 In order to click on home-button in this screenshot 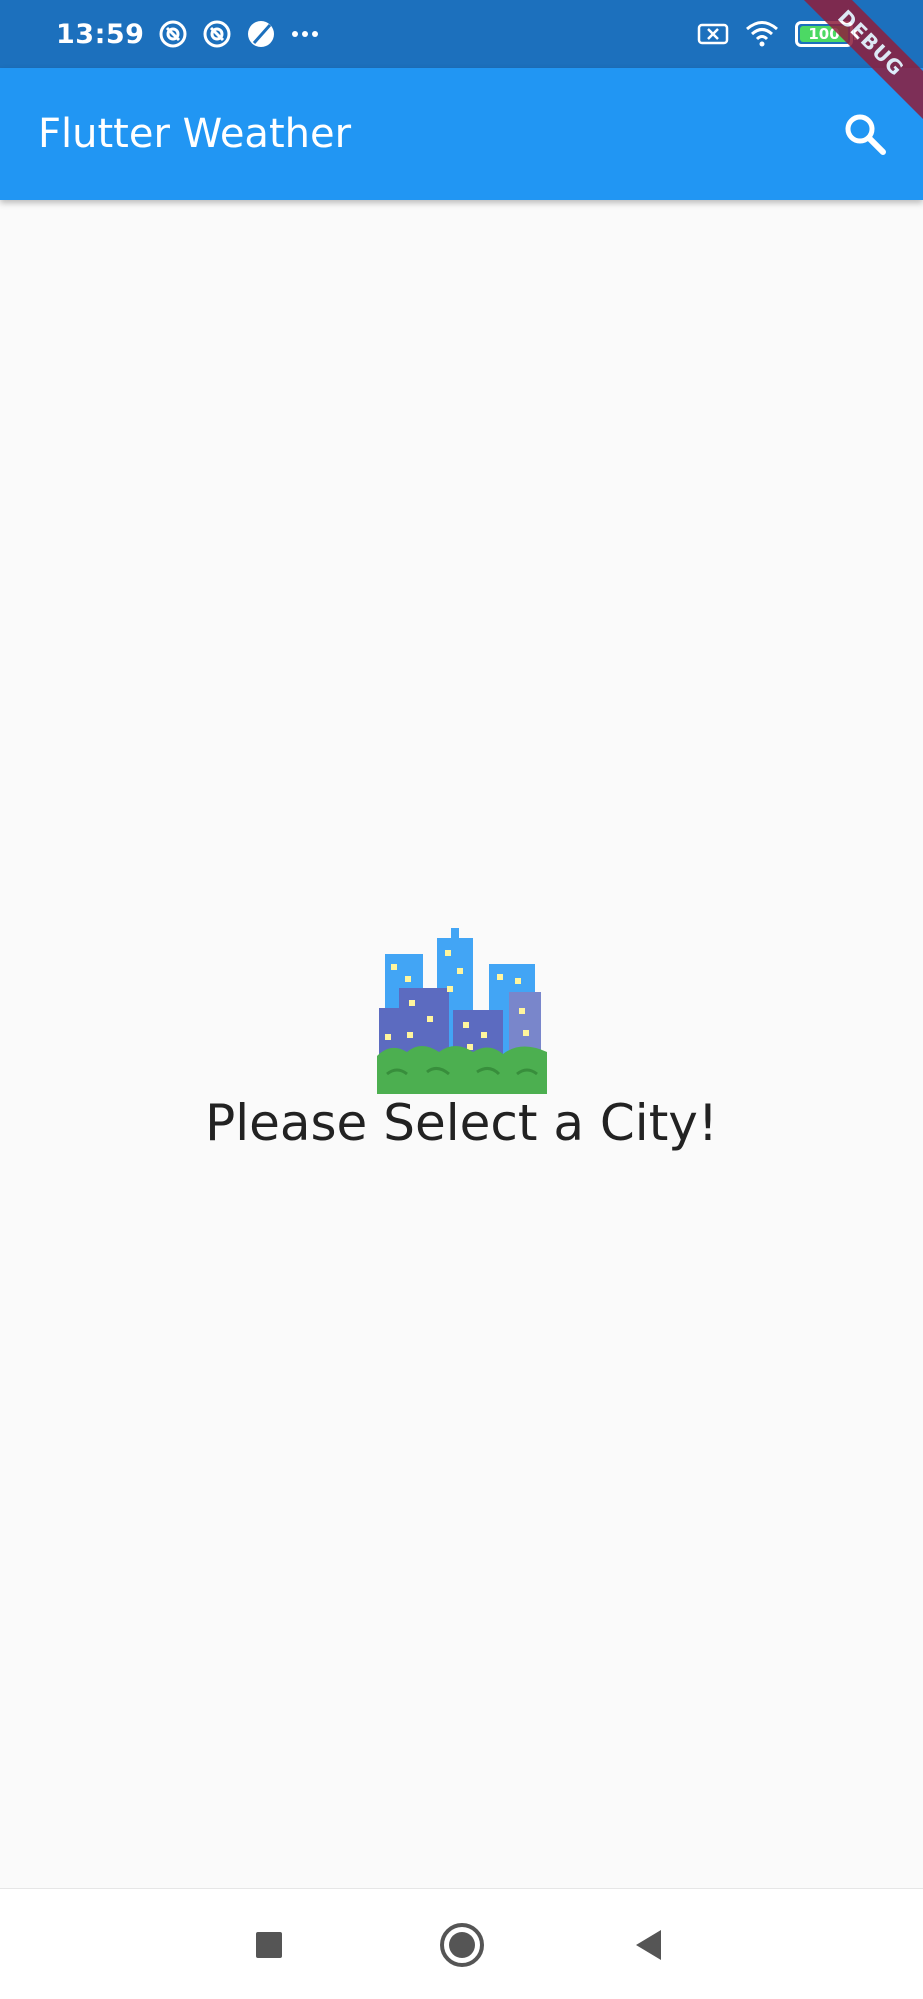, I will do `click(462, 1944)`.